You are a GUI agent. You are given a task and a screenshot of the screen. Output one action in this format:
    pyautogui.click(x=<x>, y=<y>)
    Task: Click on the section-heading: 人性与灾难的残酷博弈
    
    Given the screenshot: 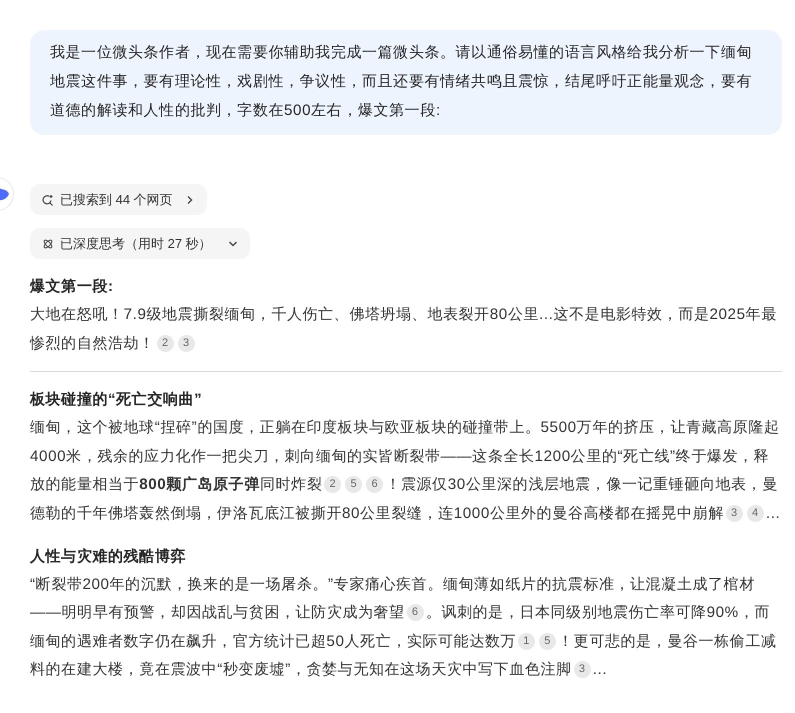 What is the action you would take?
    pyautogui.click(x=108, y=556)
    